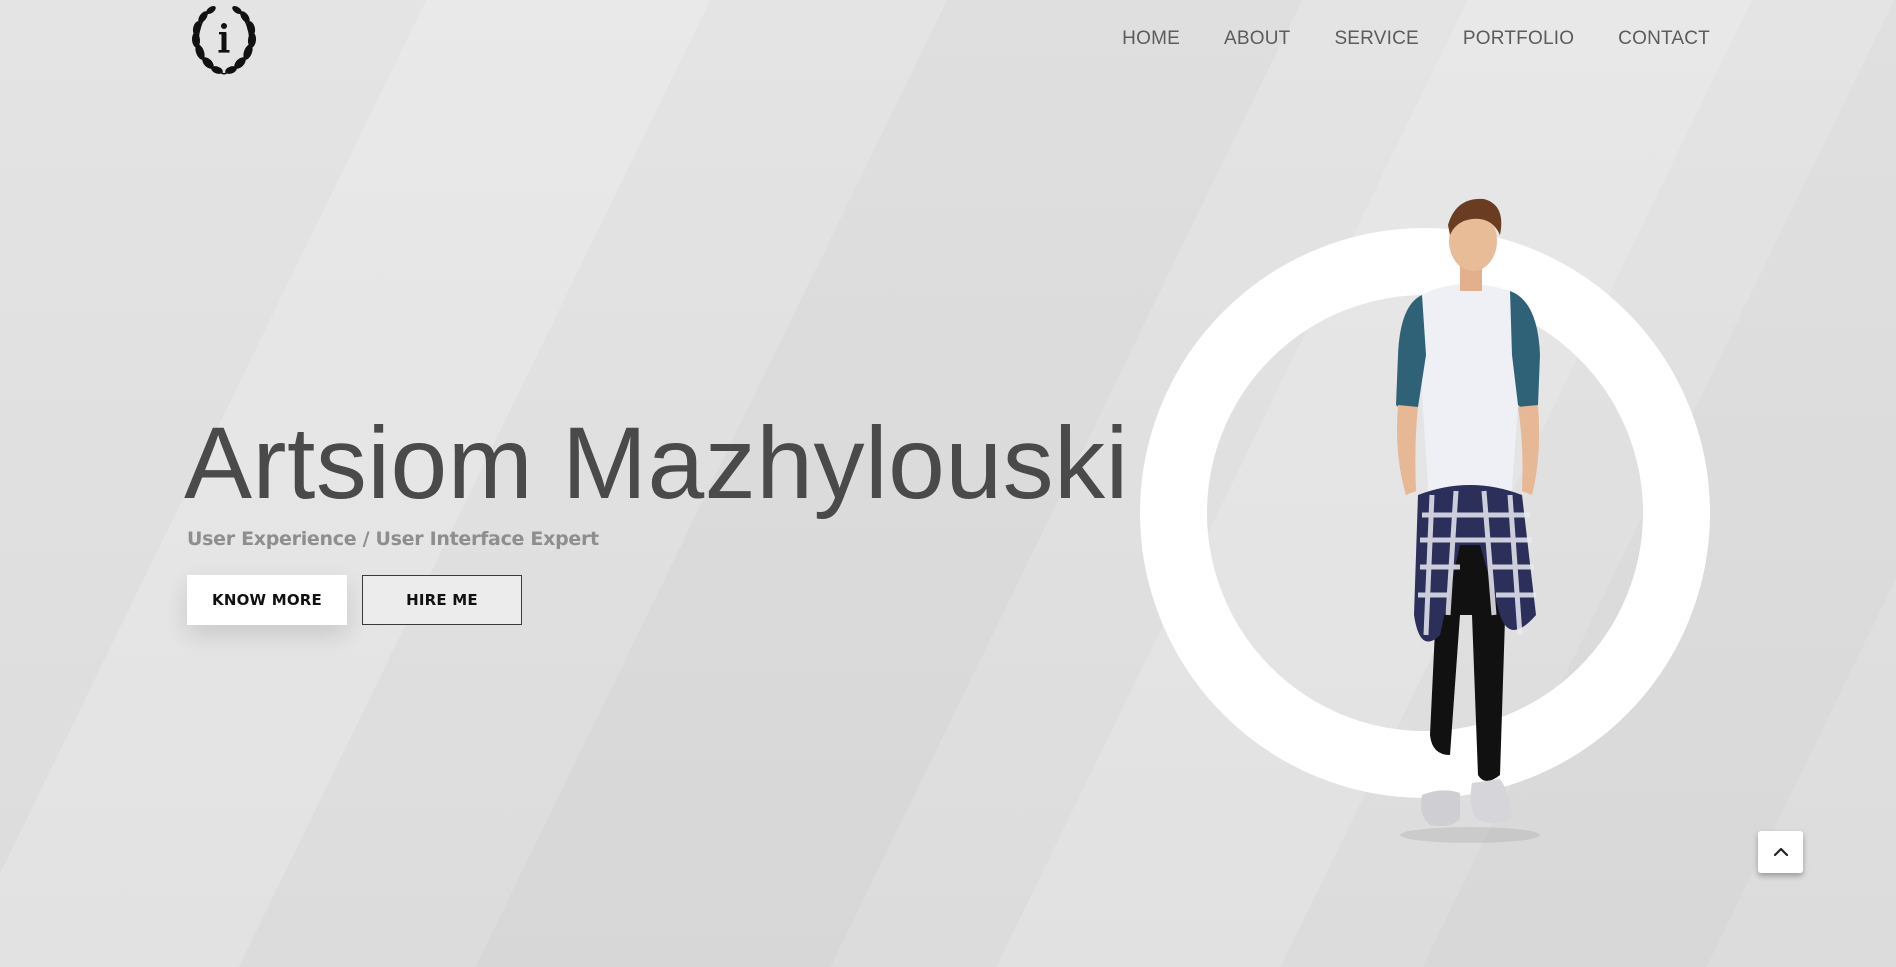 Image resolution: width=1896 pixels, height=967 pixels. What do you see at coordinates (1257, 39) in the screenshot?
I see `nav-item-about: ABOUT` at bounding box center [1257, 39].